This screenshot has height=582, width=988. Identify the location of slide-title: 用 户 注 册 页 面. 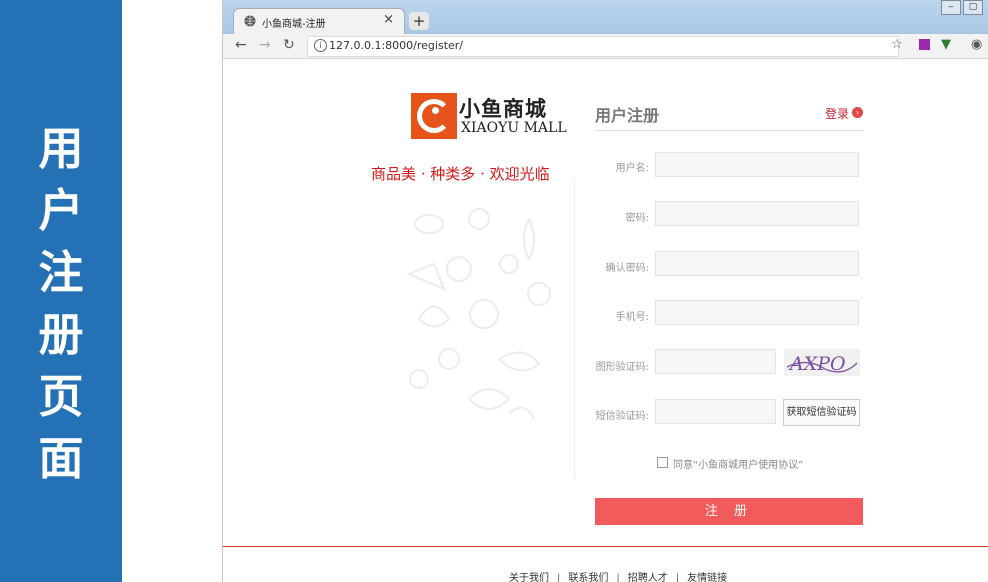
(61, 304).